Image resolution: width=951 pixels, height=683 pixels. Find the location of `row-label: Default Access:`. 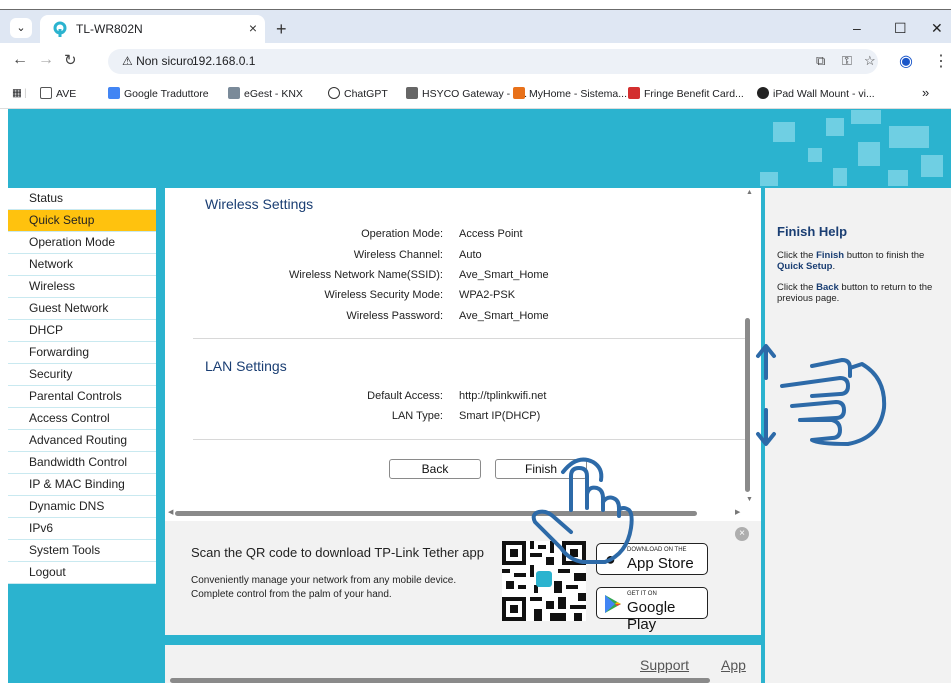

row-label: Default Access: is located at coordinates (405, 396).